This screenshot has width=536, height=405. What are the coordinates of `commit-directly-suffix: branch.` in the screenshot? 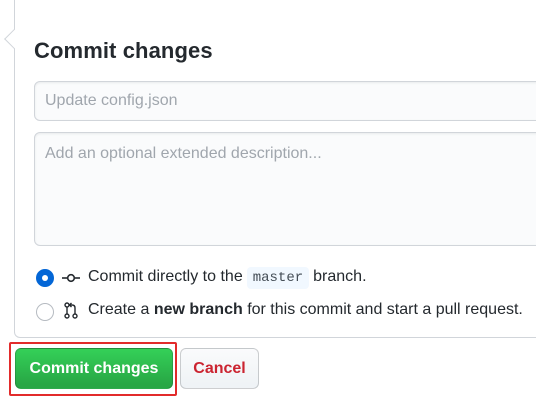 It's located at (340, 276).